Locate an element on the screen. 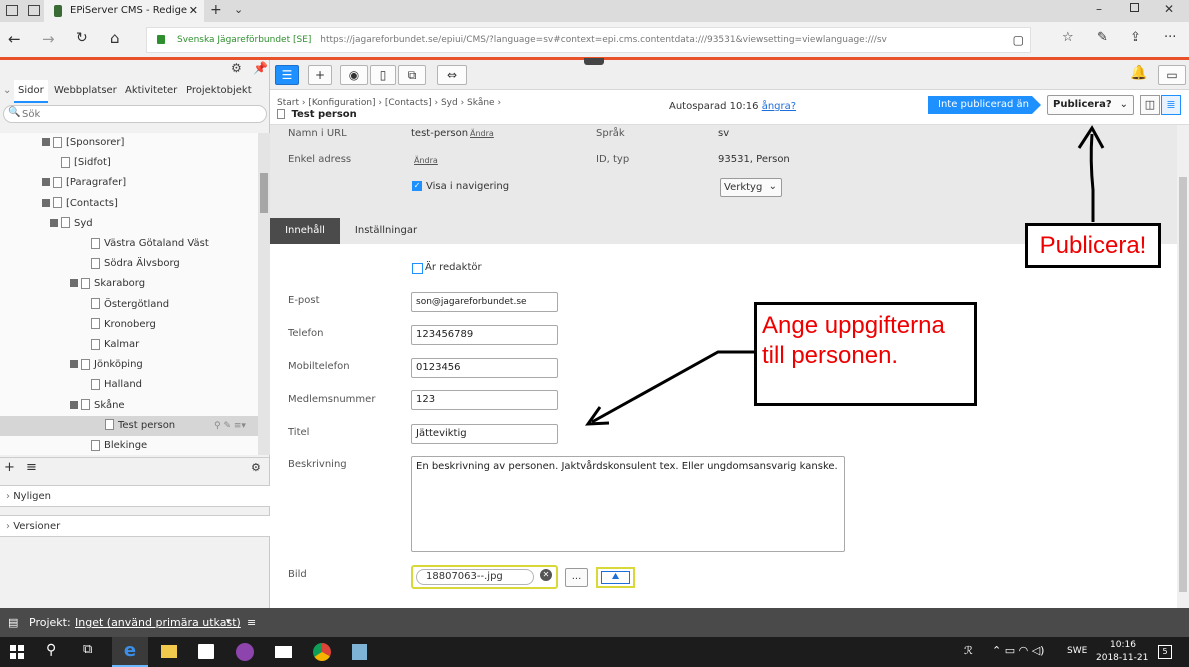 This screenshot has width=1189, height=667. project-selector: Inget (använd primära utkast) is located at coordinates (158, 622).